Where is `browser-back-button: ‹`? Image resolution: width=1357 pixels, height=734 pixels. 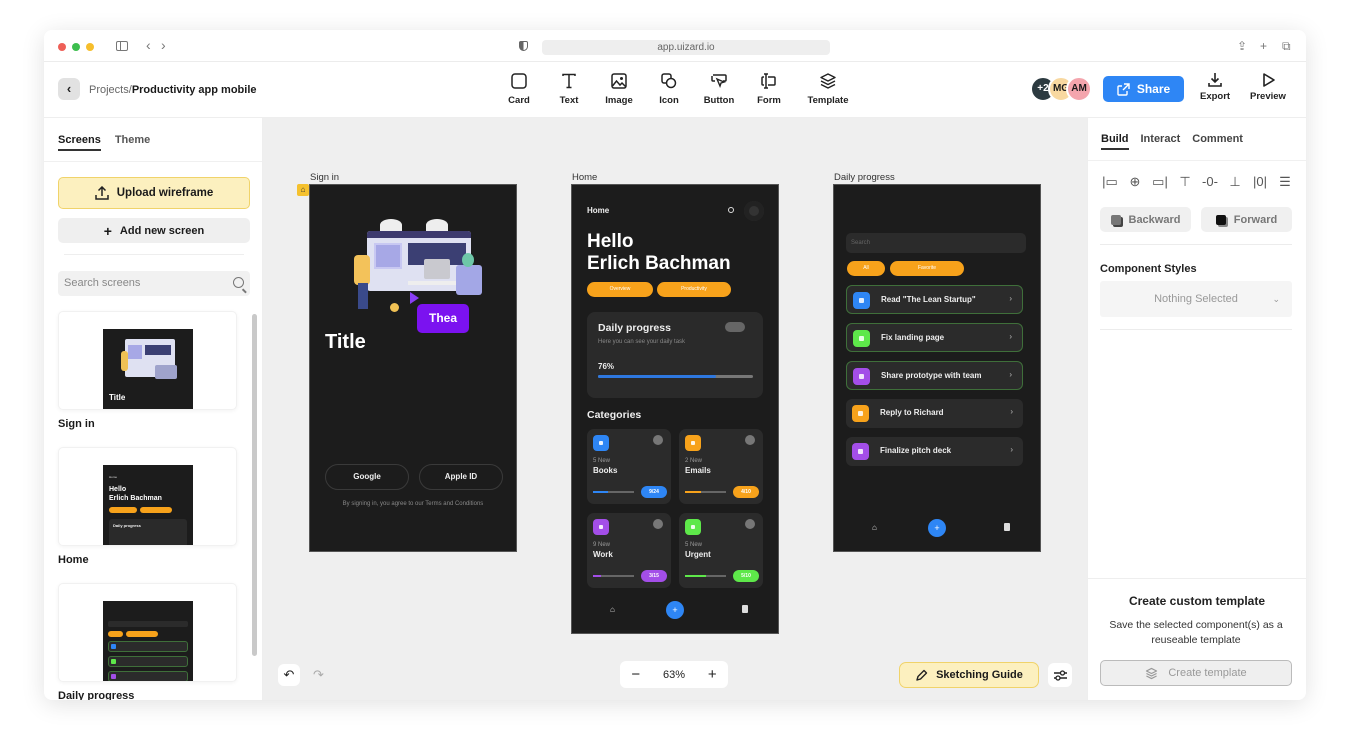 browser-back-button: ‹ is located at coordinates (148, 45).